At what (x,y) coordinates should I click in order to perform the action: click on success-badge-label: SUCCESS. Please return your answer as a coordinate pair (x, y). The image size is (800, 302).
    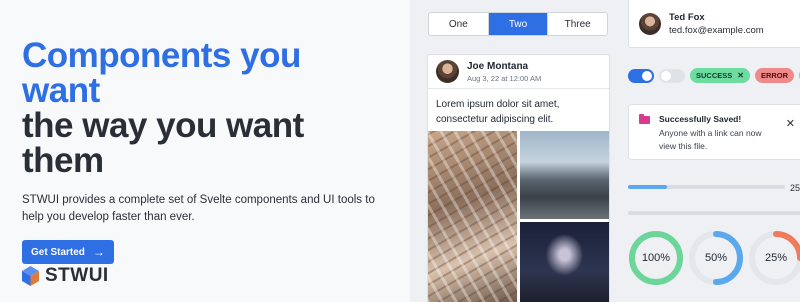
    Looking at the image, I should click on (714, 75).